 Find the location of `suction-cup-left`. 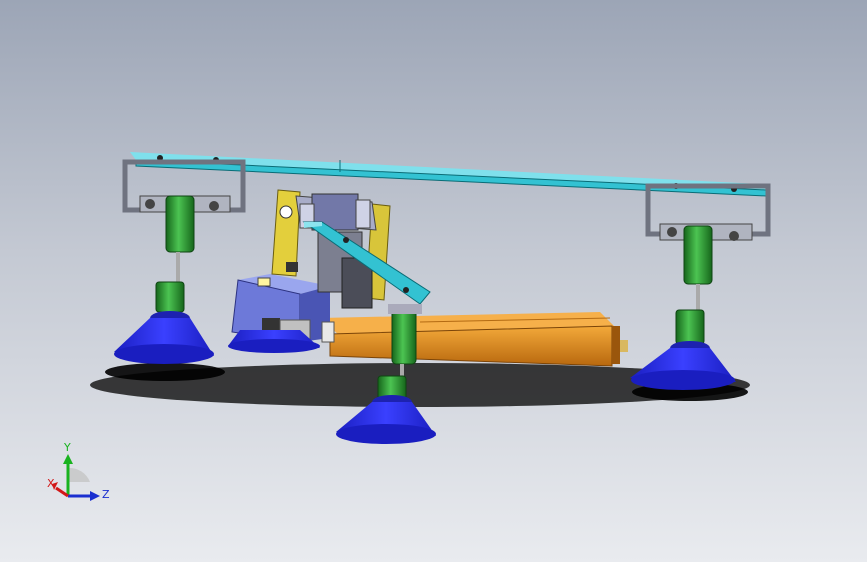

suction-cup-left is located at coordinates (164, 279).